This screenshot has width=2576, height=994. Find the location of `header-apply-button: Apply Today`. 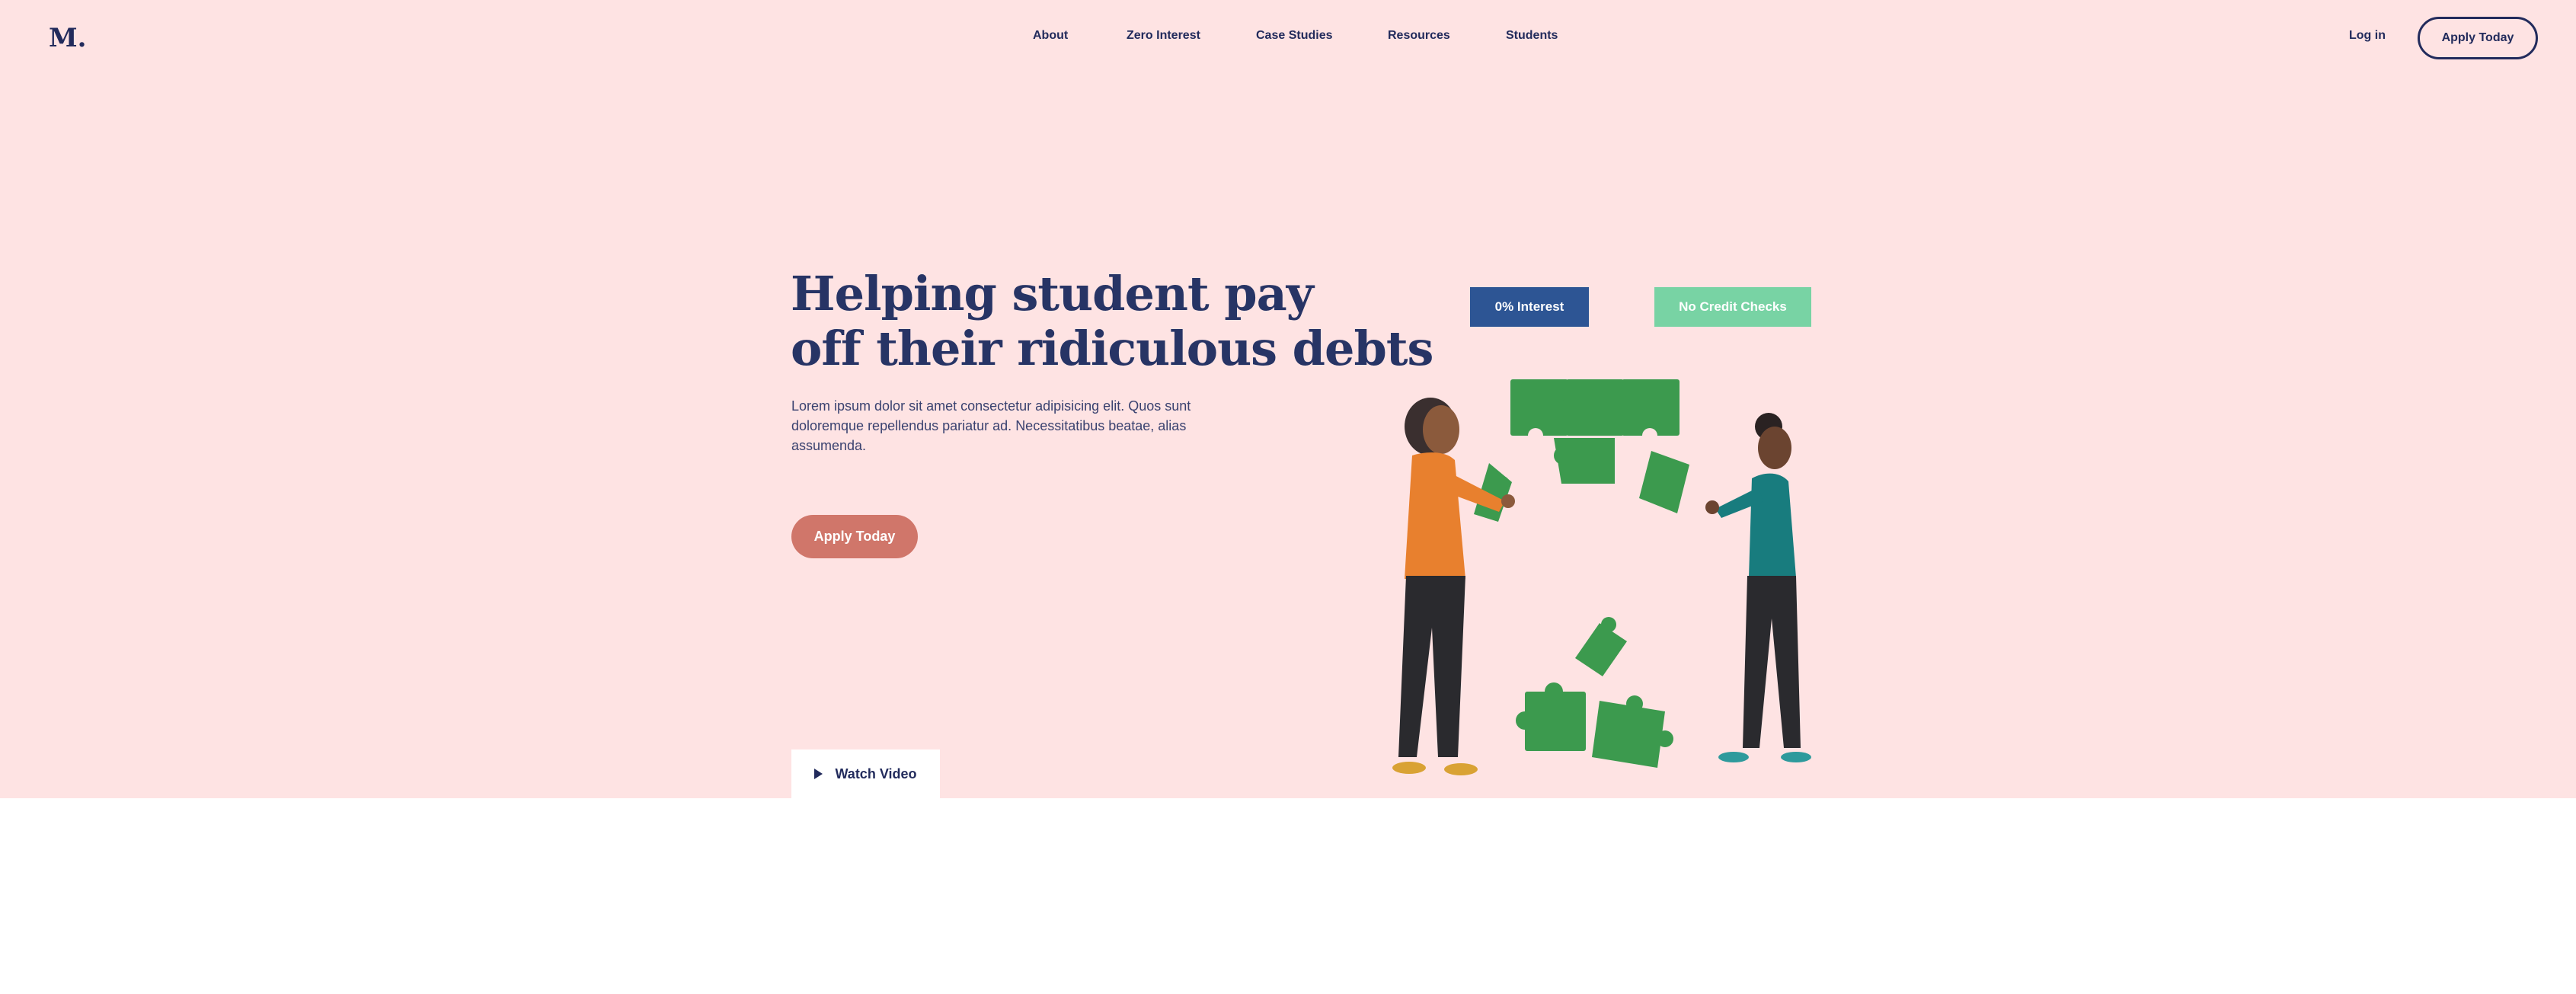

header-apply-button: Apply Today is located at coordinates (2478, 38).